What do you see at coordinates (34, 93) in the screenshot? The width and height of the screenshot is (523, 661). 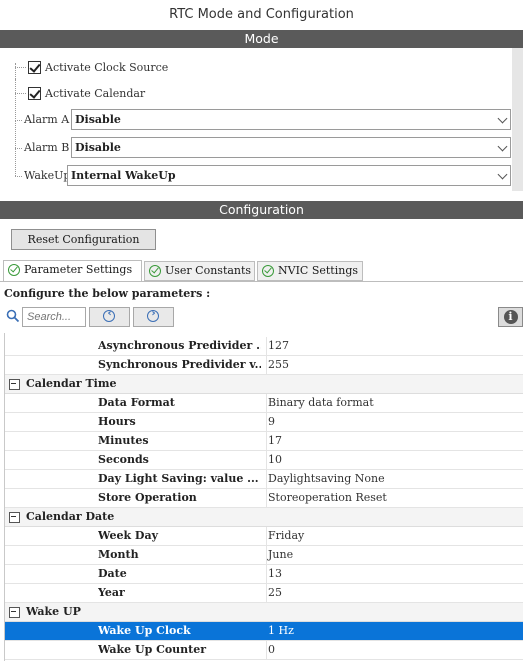 I see `activate-calendar-checkbox` at bounding box center [34, 93].